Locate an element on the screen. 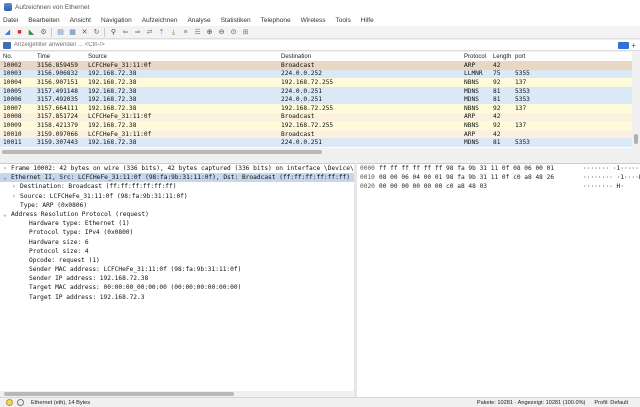 This screenshot has height=407, width=640. display-filter-input is located at coordinates (316, 45).